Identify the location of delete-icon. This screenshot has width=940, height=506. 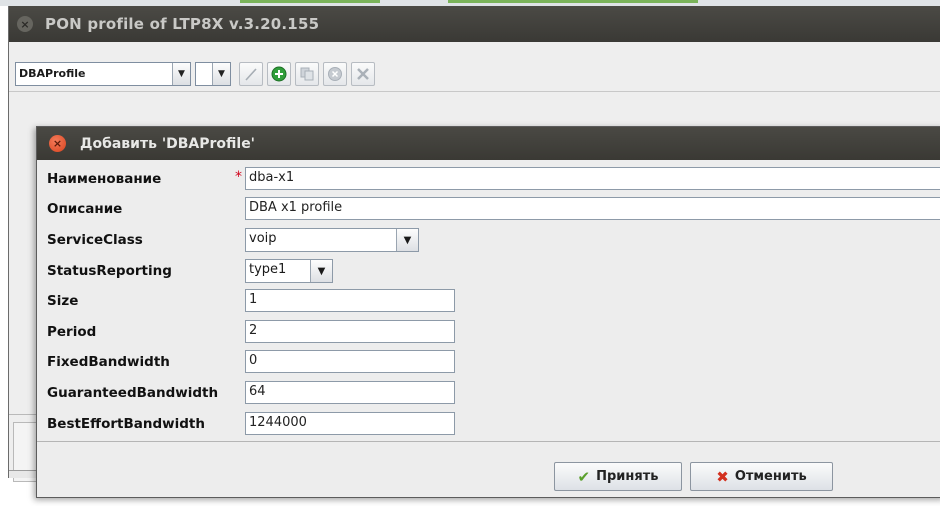
(335, 74).